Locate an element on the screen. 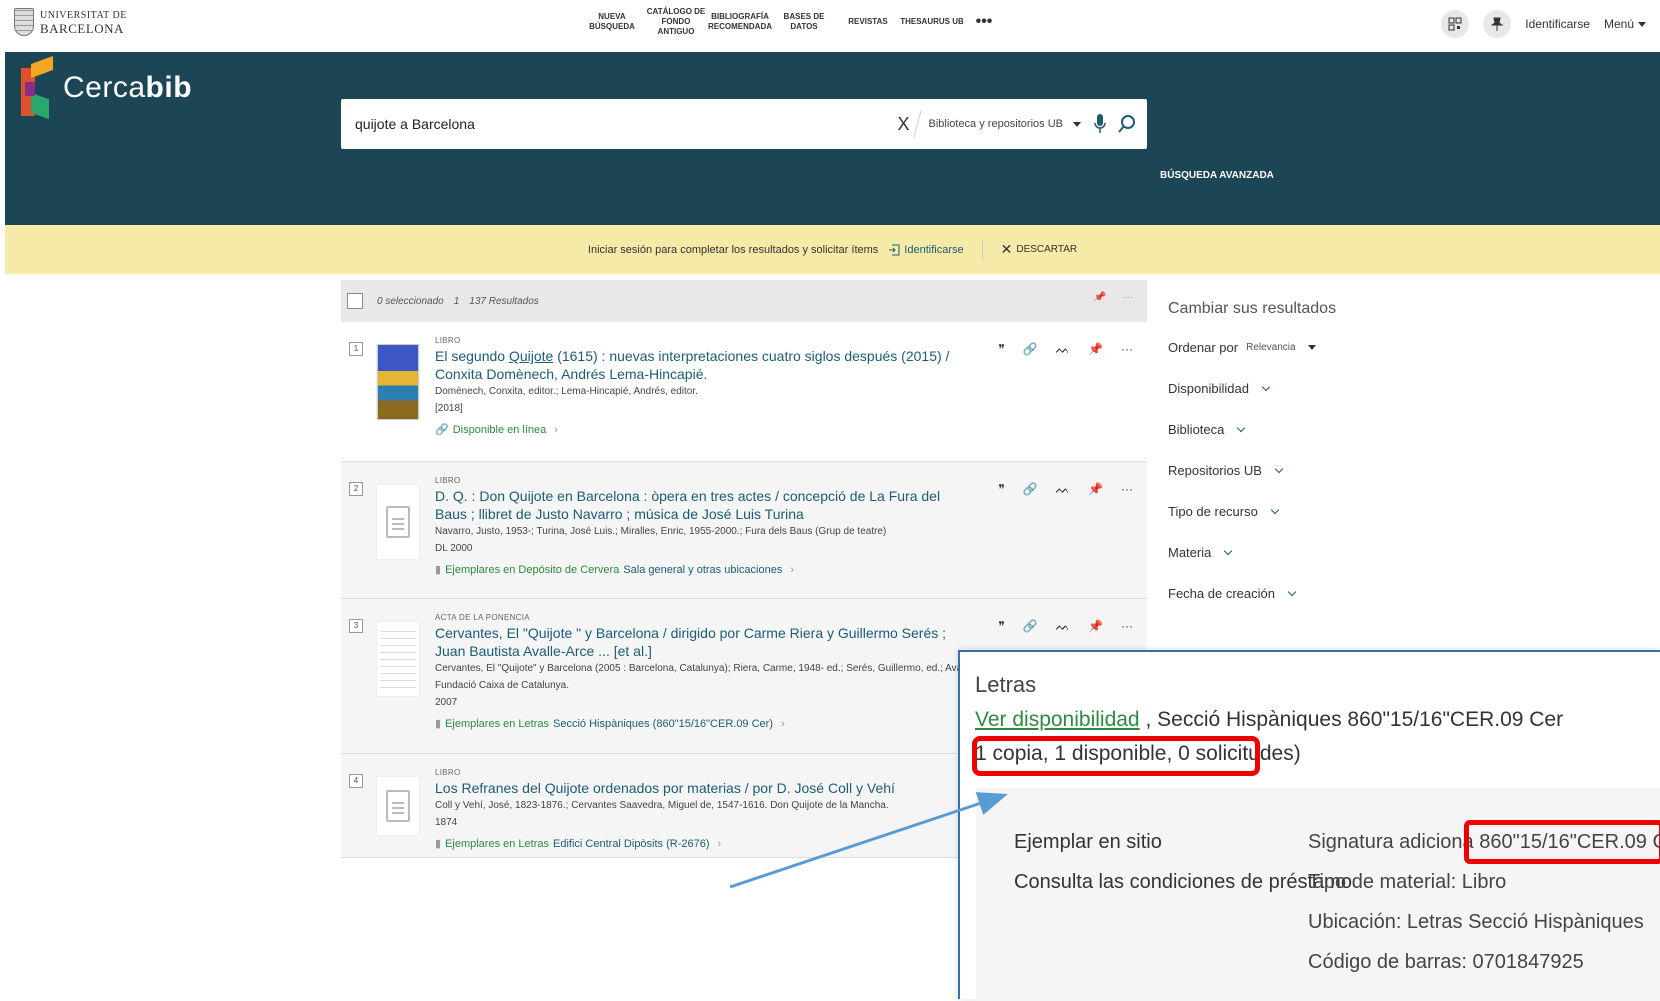  qr-code-icon is located at coordinates (1455, 24).